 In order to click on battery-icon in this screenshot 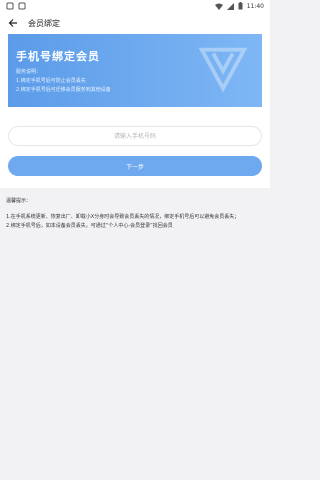, I will do `click(240, 6)`.